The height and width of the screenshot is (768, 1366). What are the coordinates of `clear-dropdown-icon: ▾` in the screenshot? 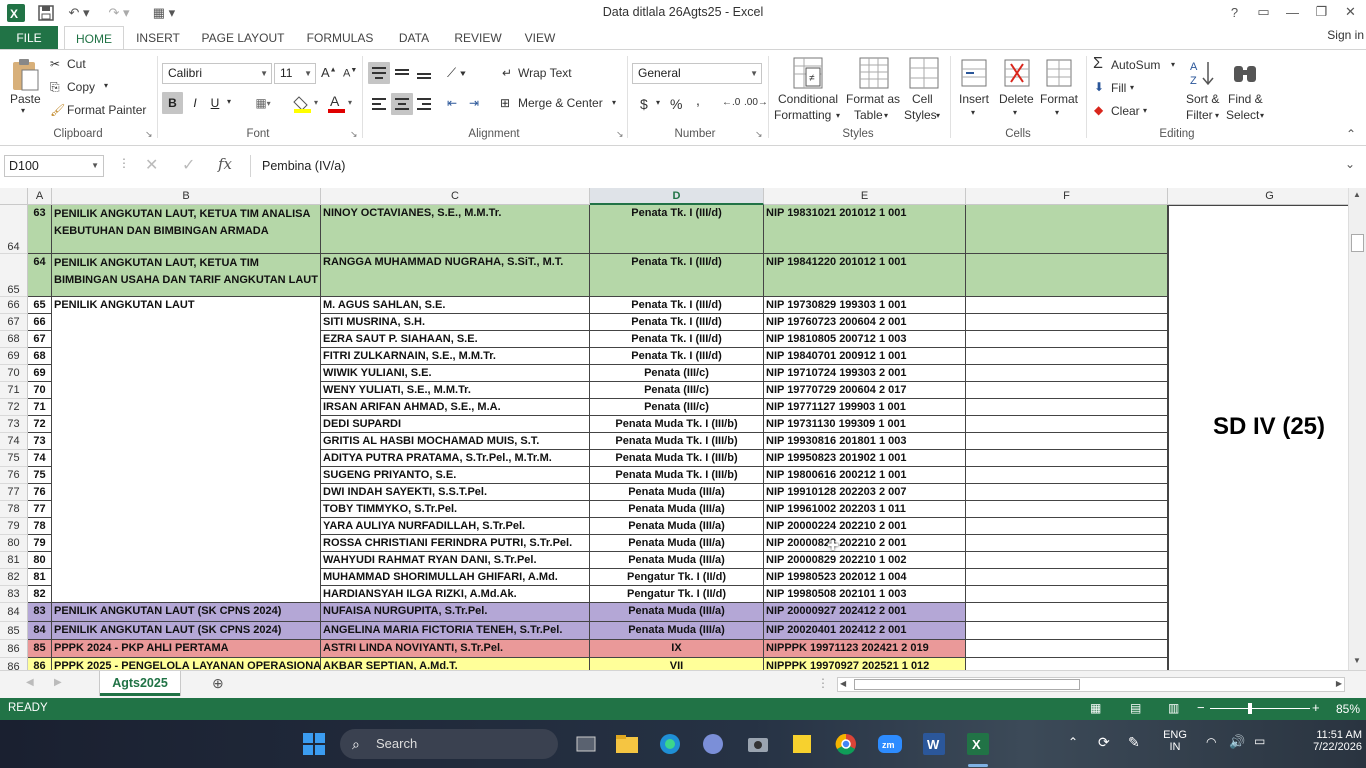 It's located at (1145, 110).